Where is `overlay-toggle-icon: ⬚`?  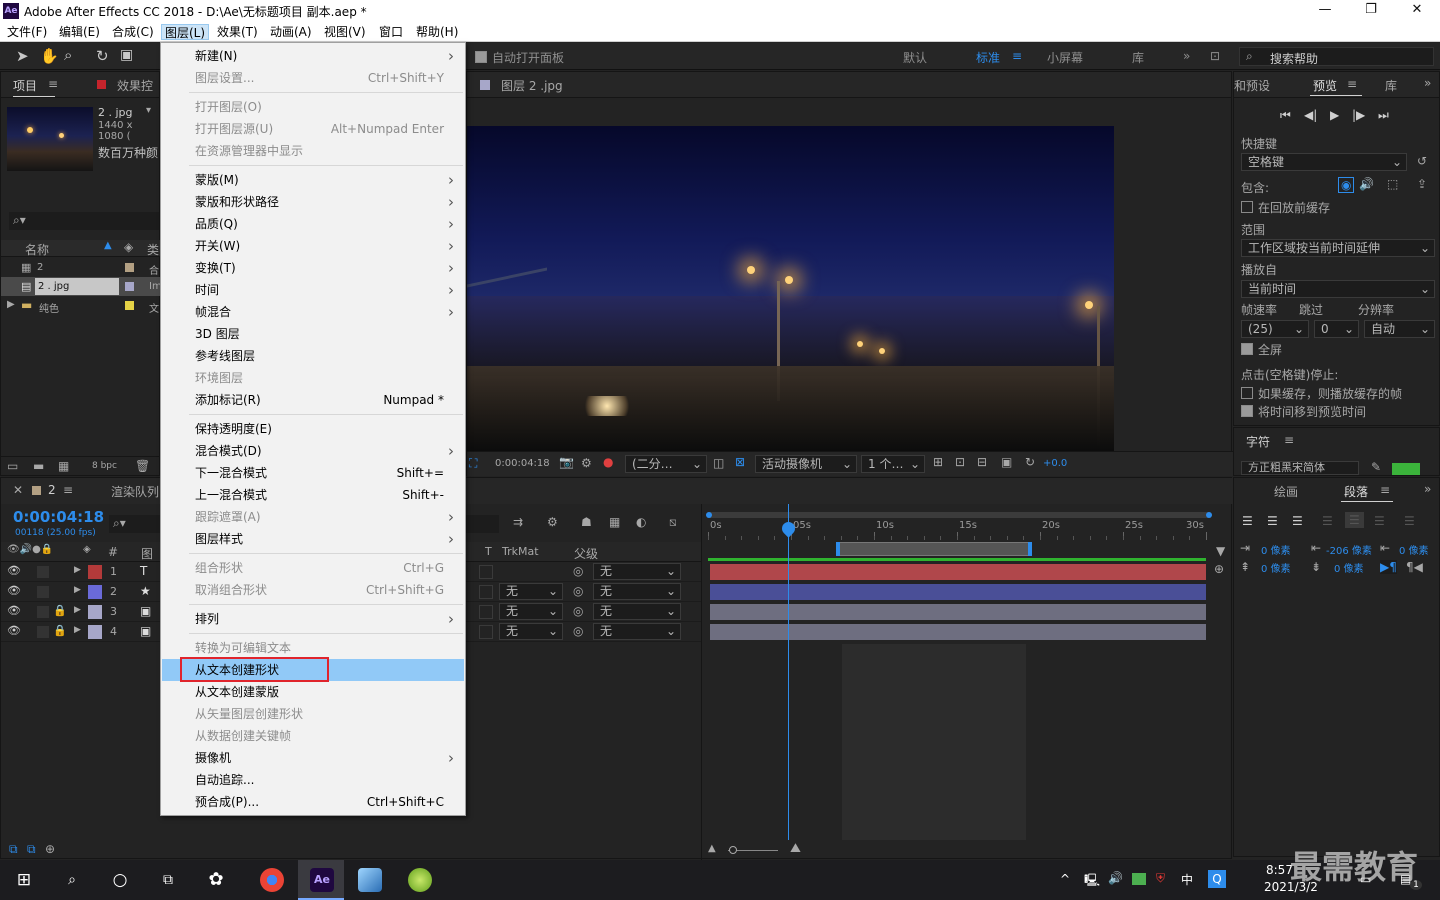 overlay-toggle-icon: ⬚ is located at coordinates (1392, 184).